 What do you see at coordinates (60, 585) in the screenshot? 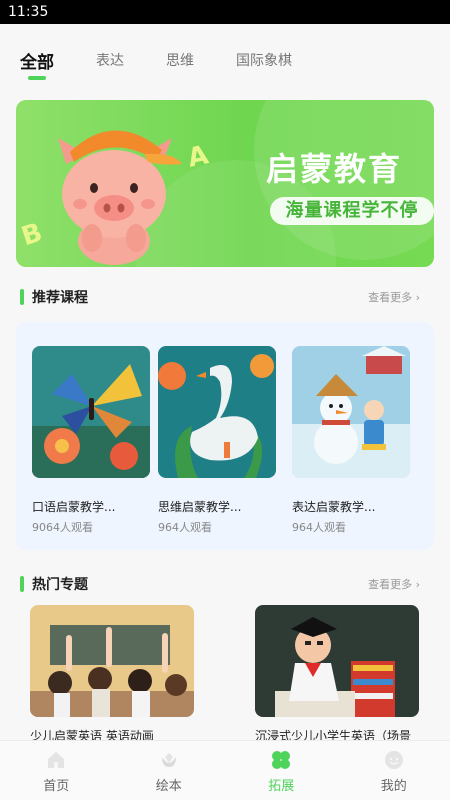
I see `hot-topics-title: 热门专题` at bounding box center [60, 585].